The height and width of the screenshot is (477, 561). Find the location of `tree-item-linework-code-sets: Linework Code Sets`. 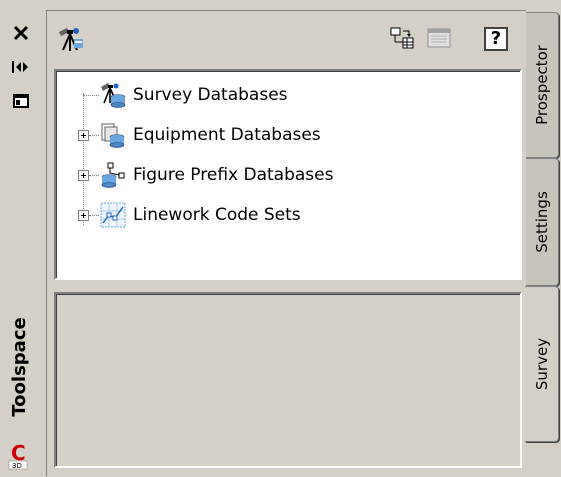

tree-item-linework-code-sets: Linework Code Sets is located at coordinates (189, 215).